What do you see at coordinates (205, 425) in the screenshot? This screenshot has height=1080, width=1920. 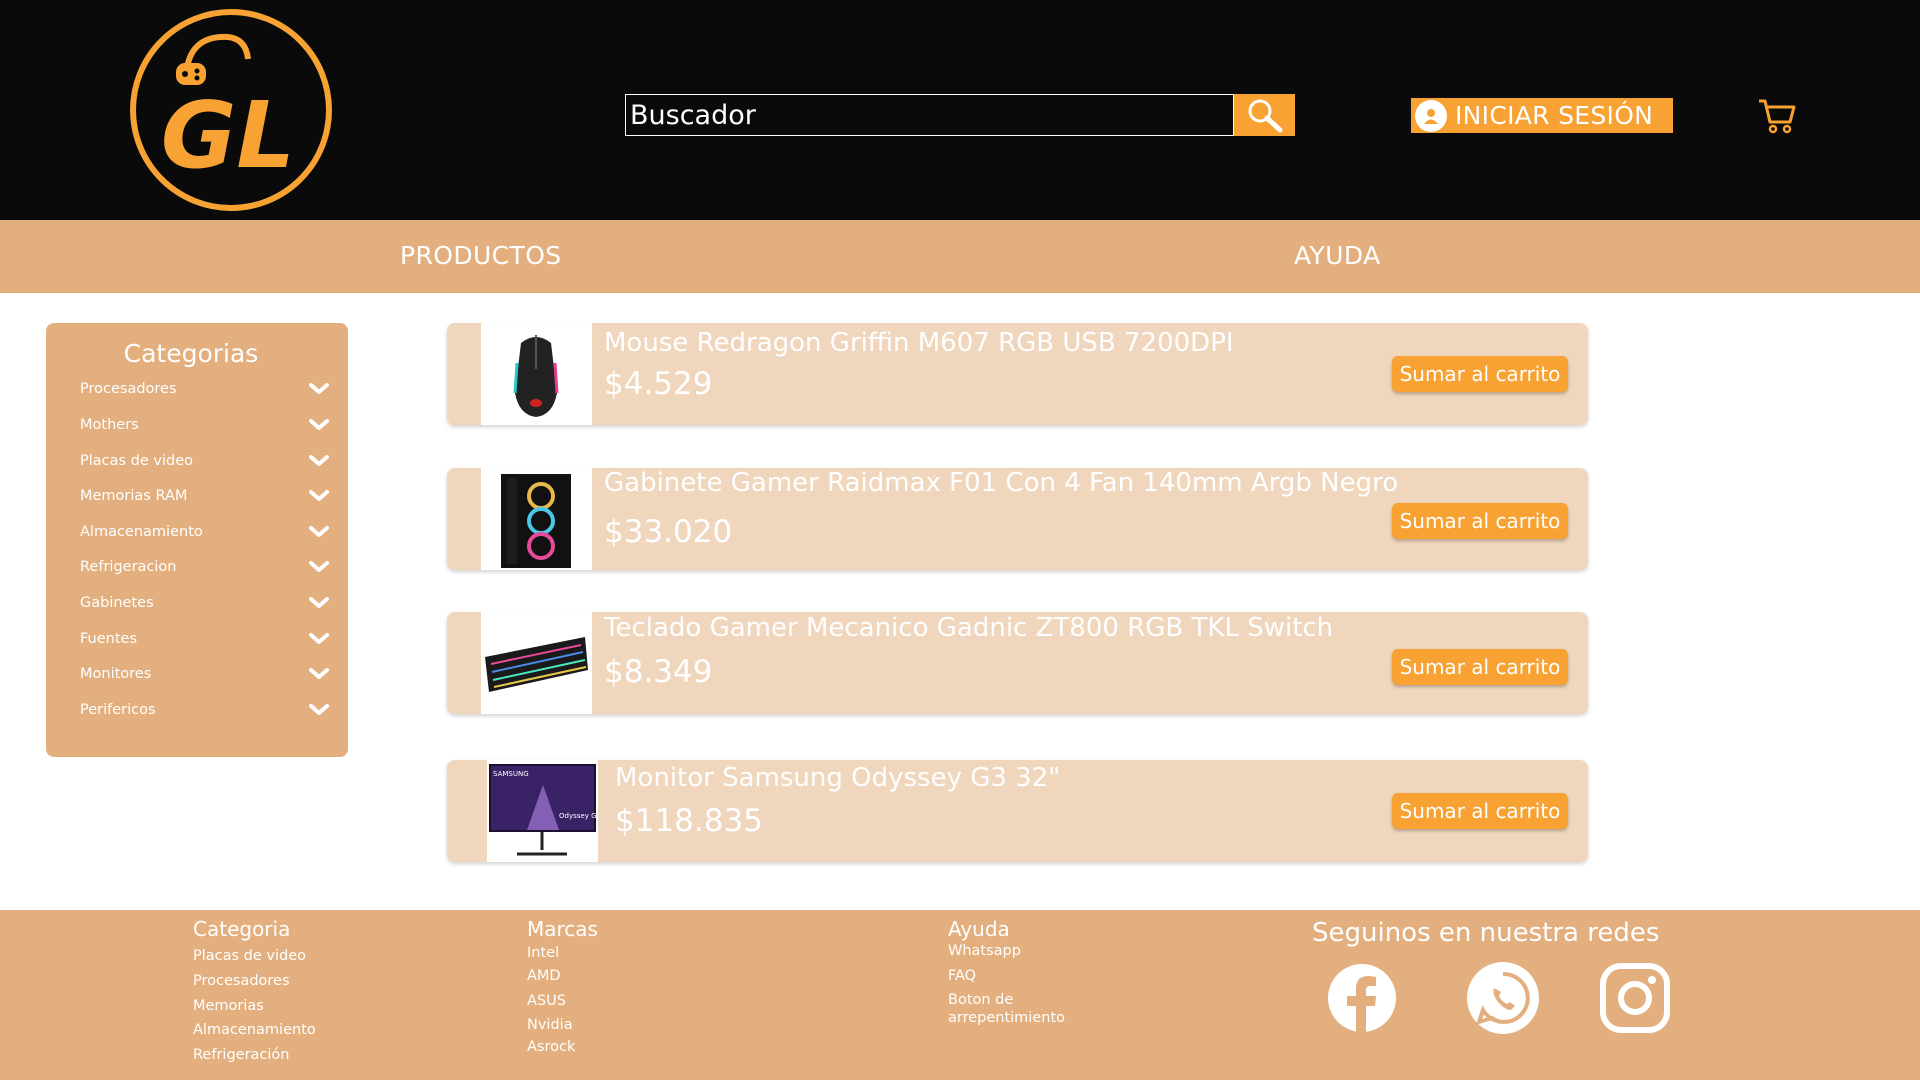 I see `category-item-mothers: Mothers` at bounding box center [205, 425].